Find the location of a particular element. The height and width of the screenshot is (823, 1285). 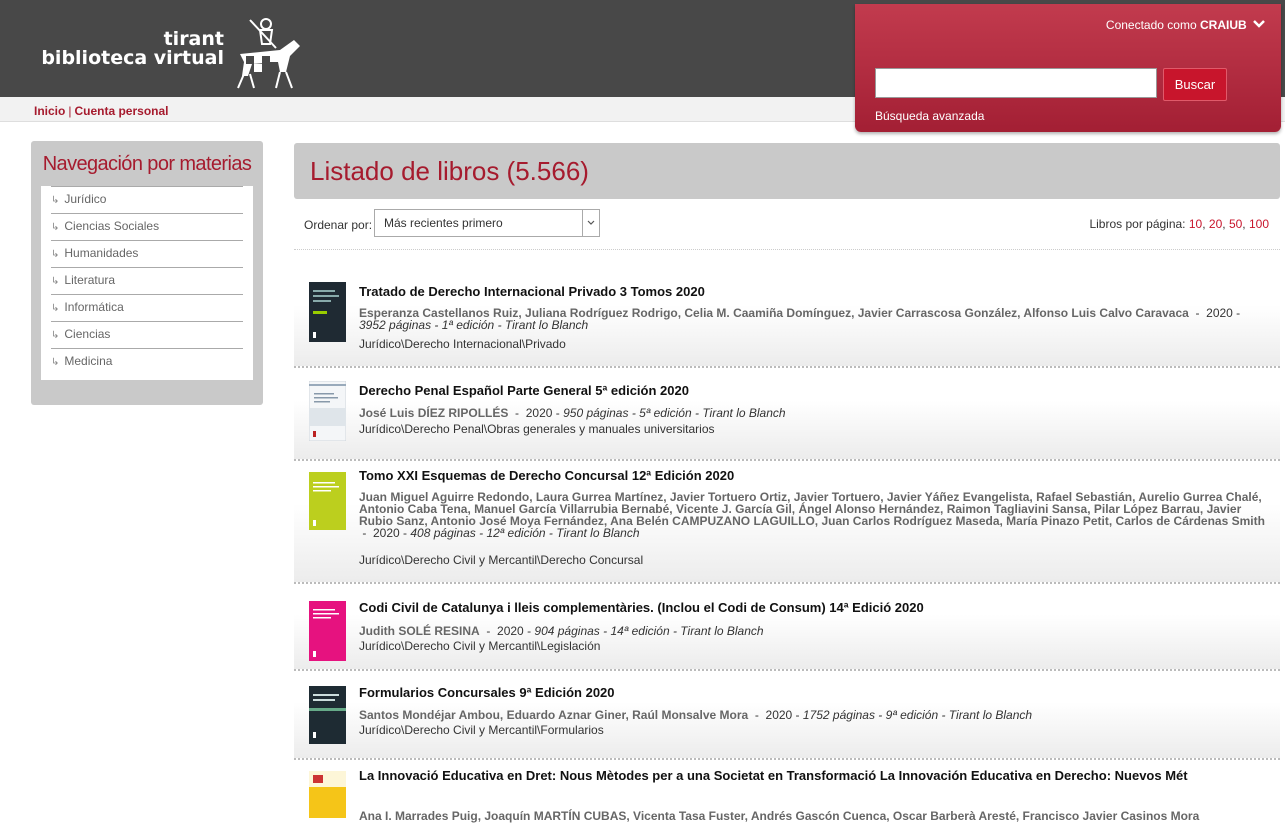

sidebar-item-literatura: ↳ Literatura is located at coordinates (147, 280).